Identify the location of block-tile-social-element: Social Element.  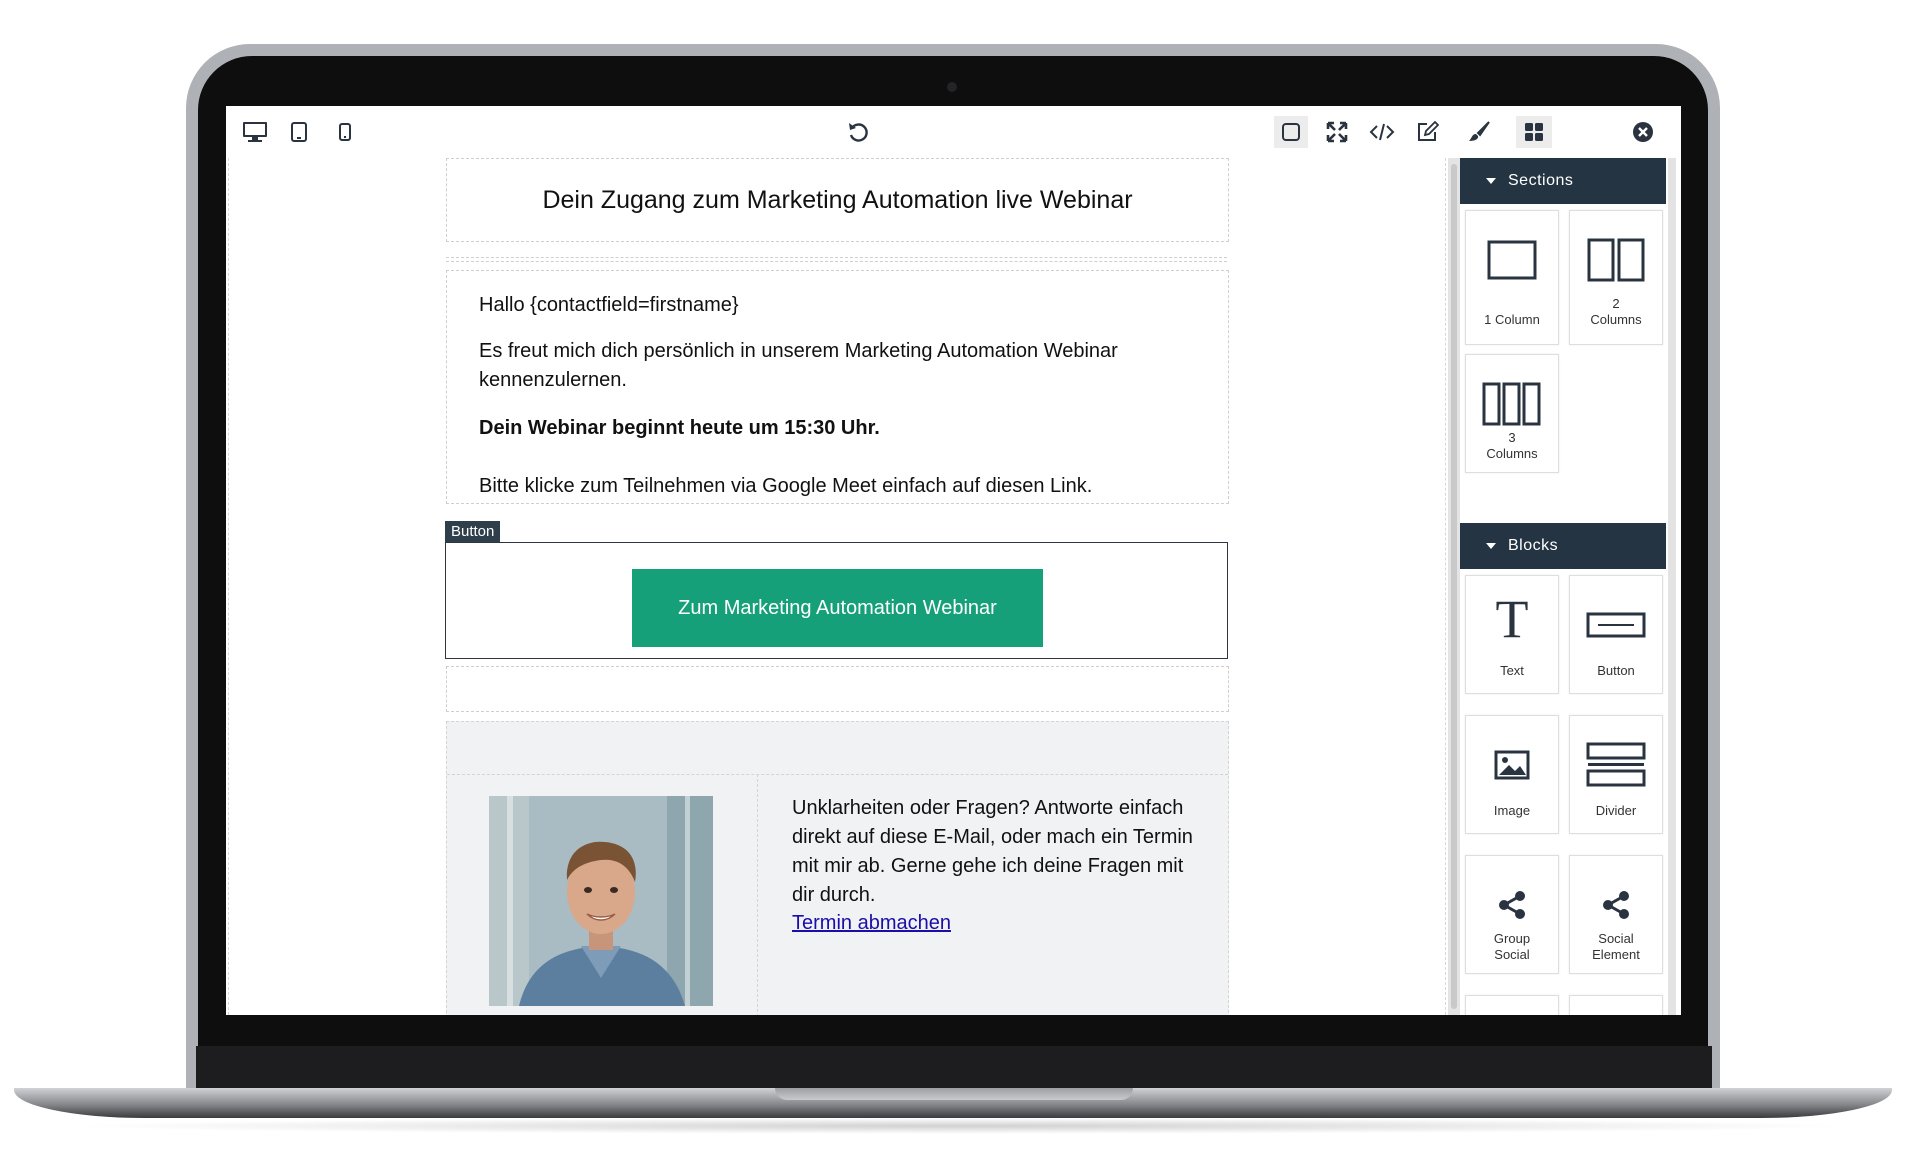
(1616, 914).